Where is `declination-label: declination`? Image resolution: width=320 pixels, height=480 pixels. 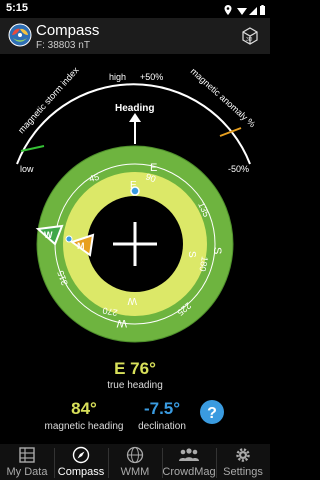
declination-label: declination is located at coordinates (162, 426).